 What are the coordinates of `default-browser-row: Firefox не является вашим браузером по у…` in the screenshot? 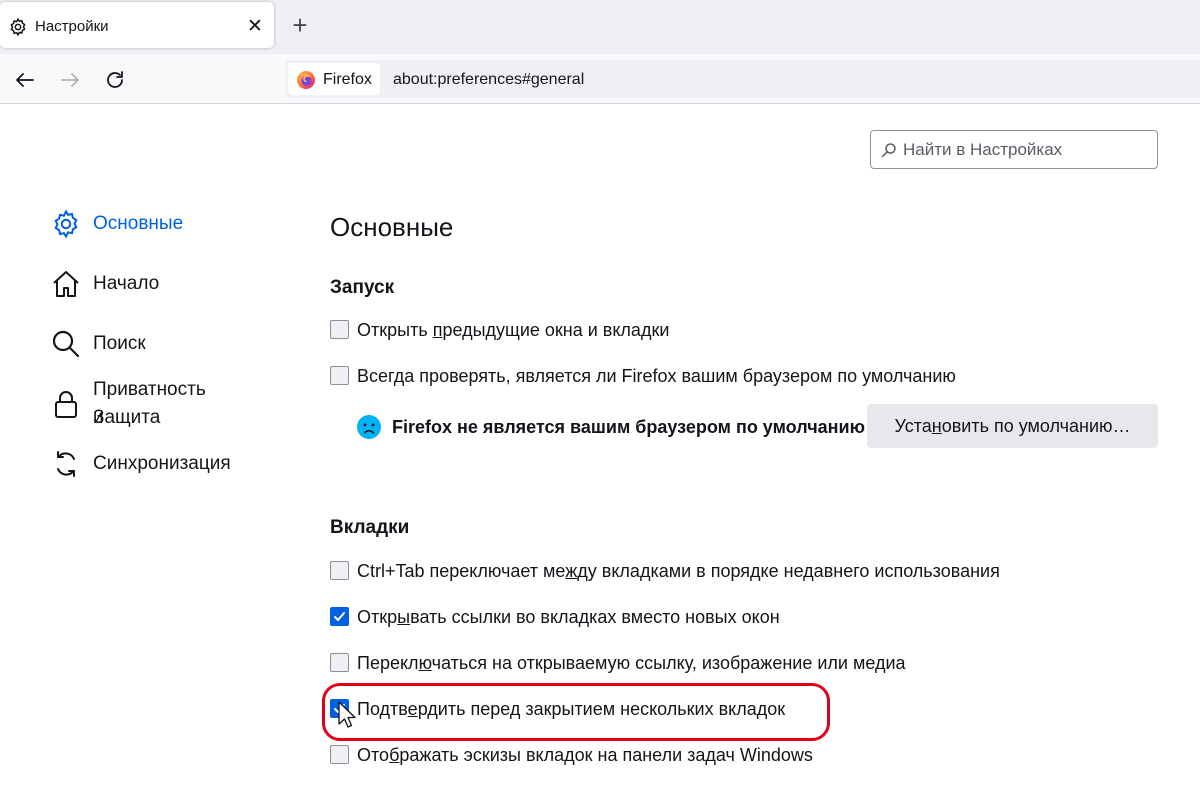 It's located at (757, 426).